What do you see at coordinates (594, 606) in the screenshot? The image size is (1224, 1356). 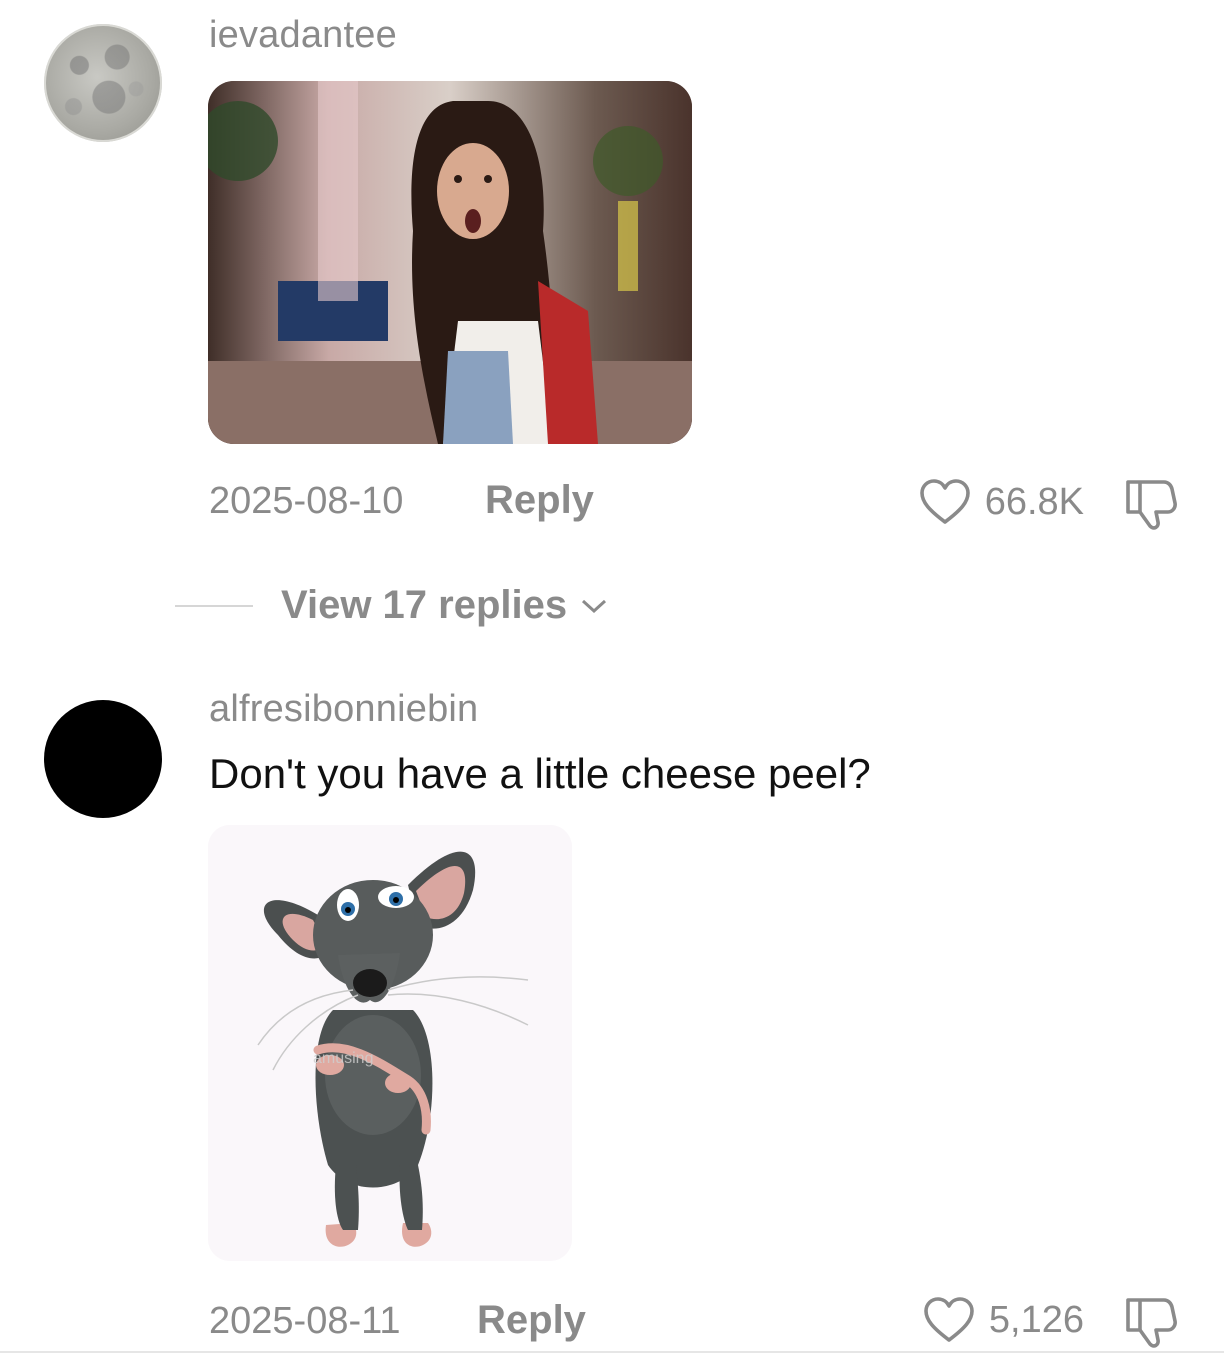 I see `chevron-down-icon` at bounding box center [594, 606].